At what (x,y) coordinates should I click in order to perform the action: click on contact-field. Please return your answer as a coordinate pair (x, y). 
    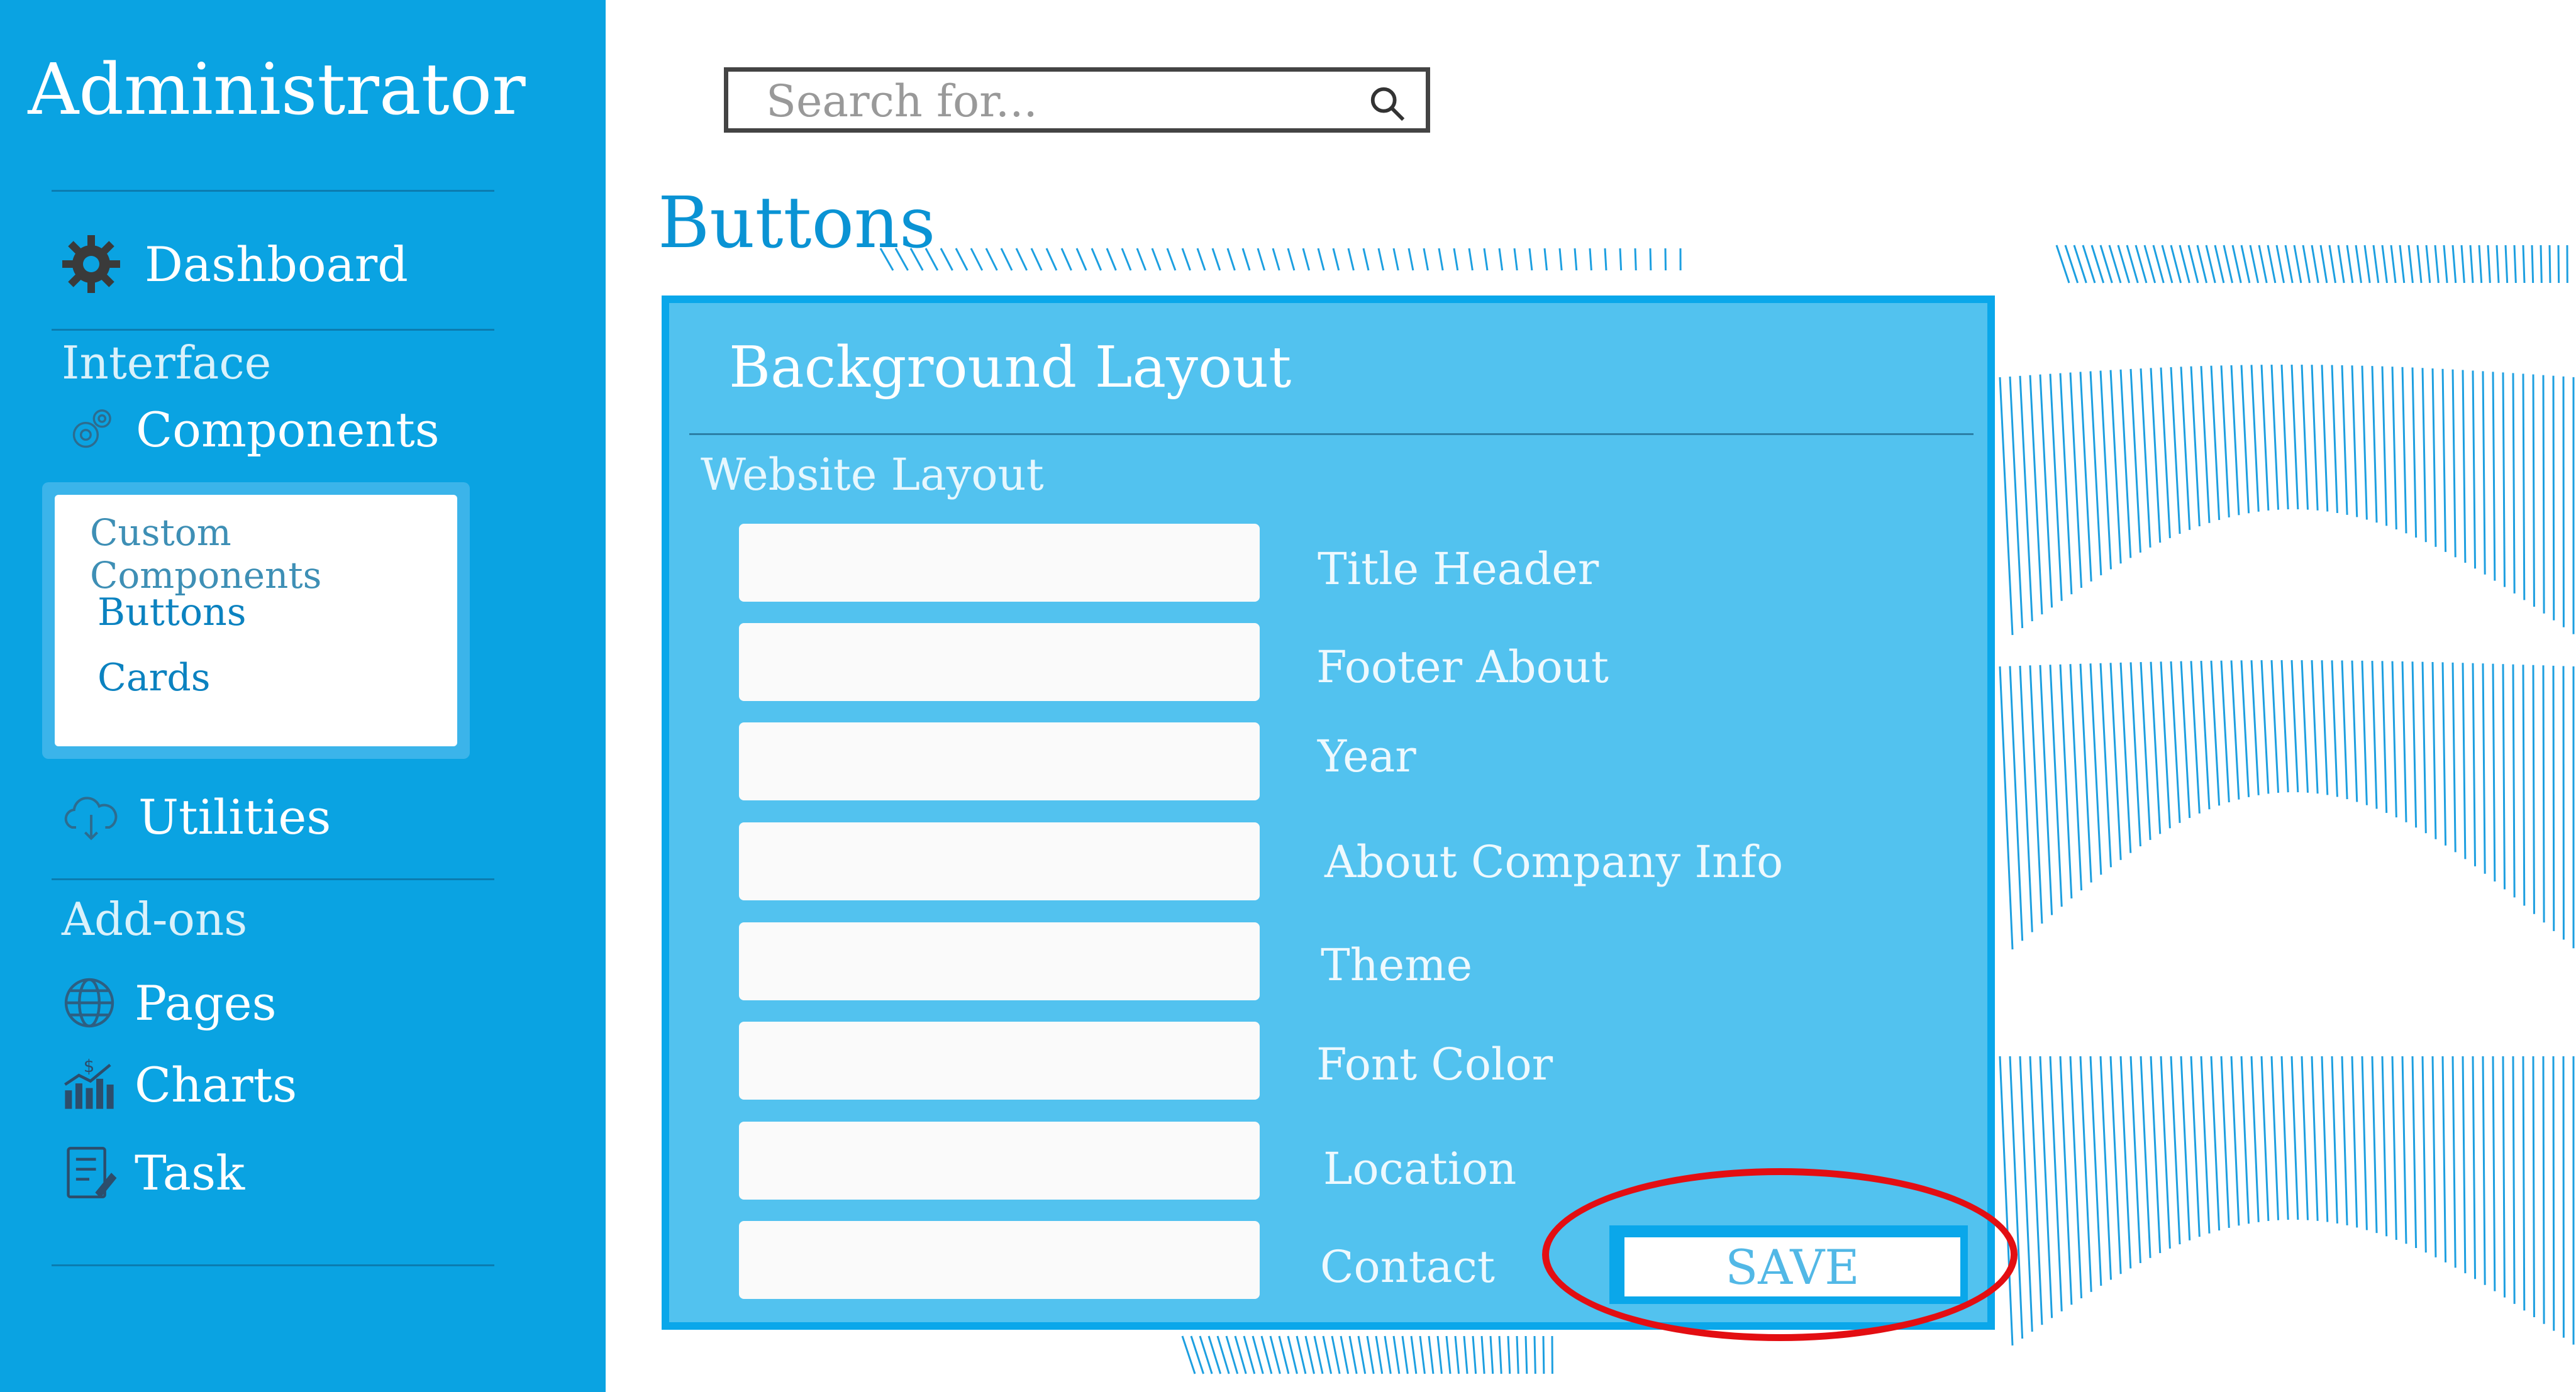
    Looking at the image, I should click on (999, 1260).